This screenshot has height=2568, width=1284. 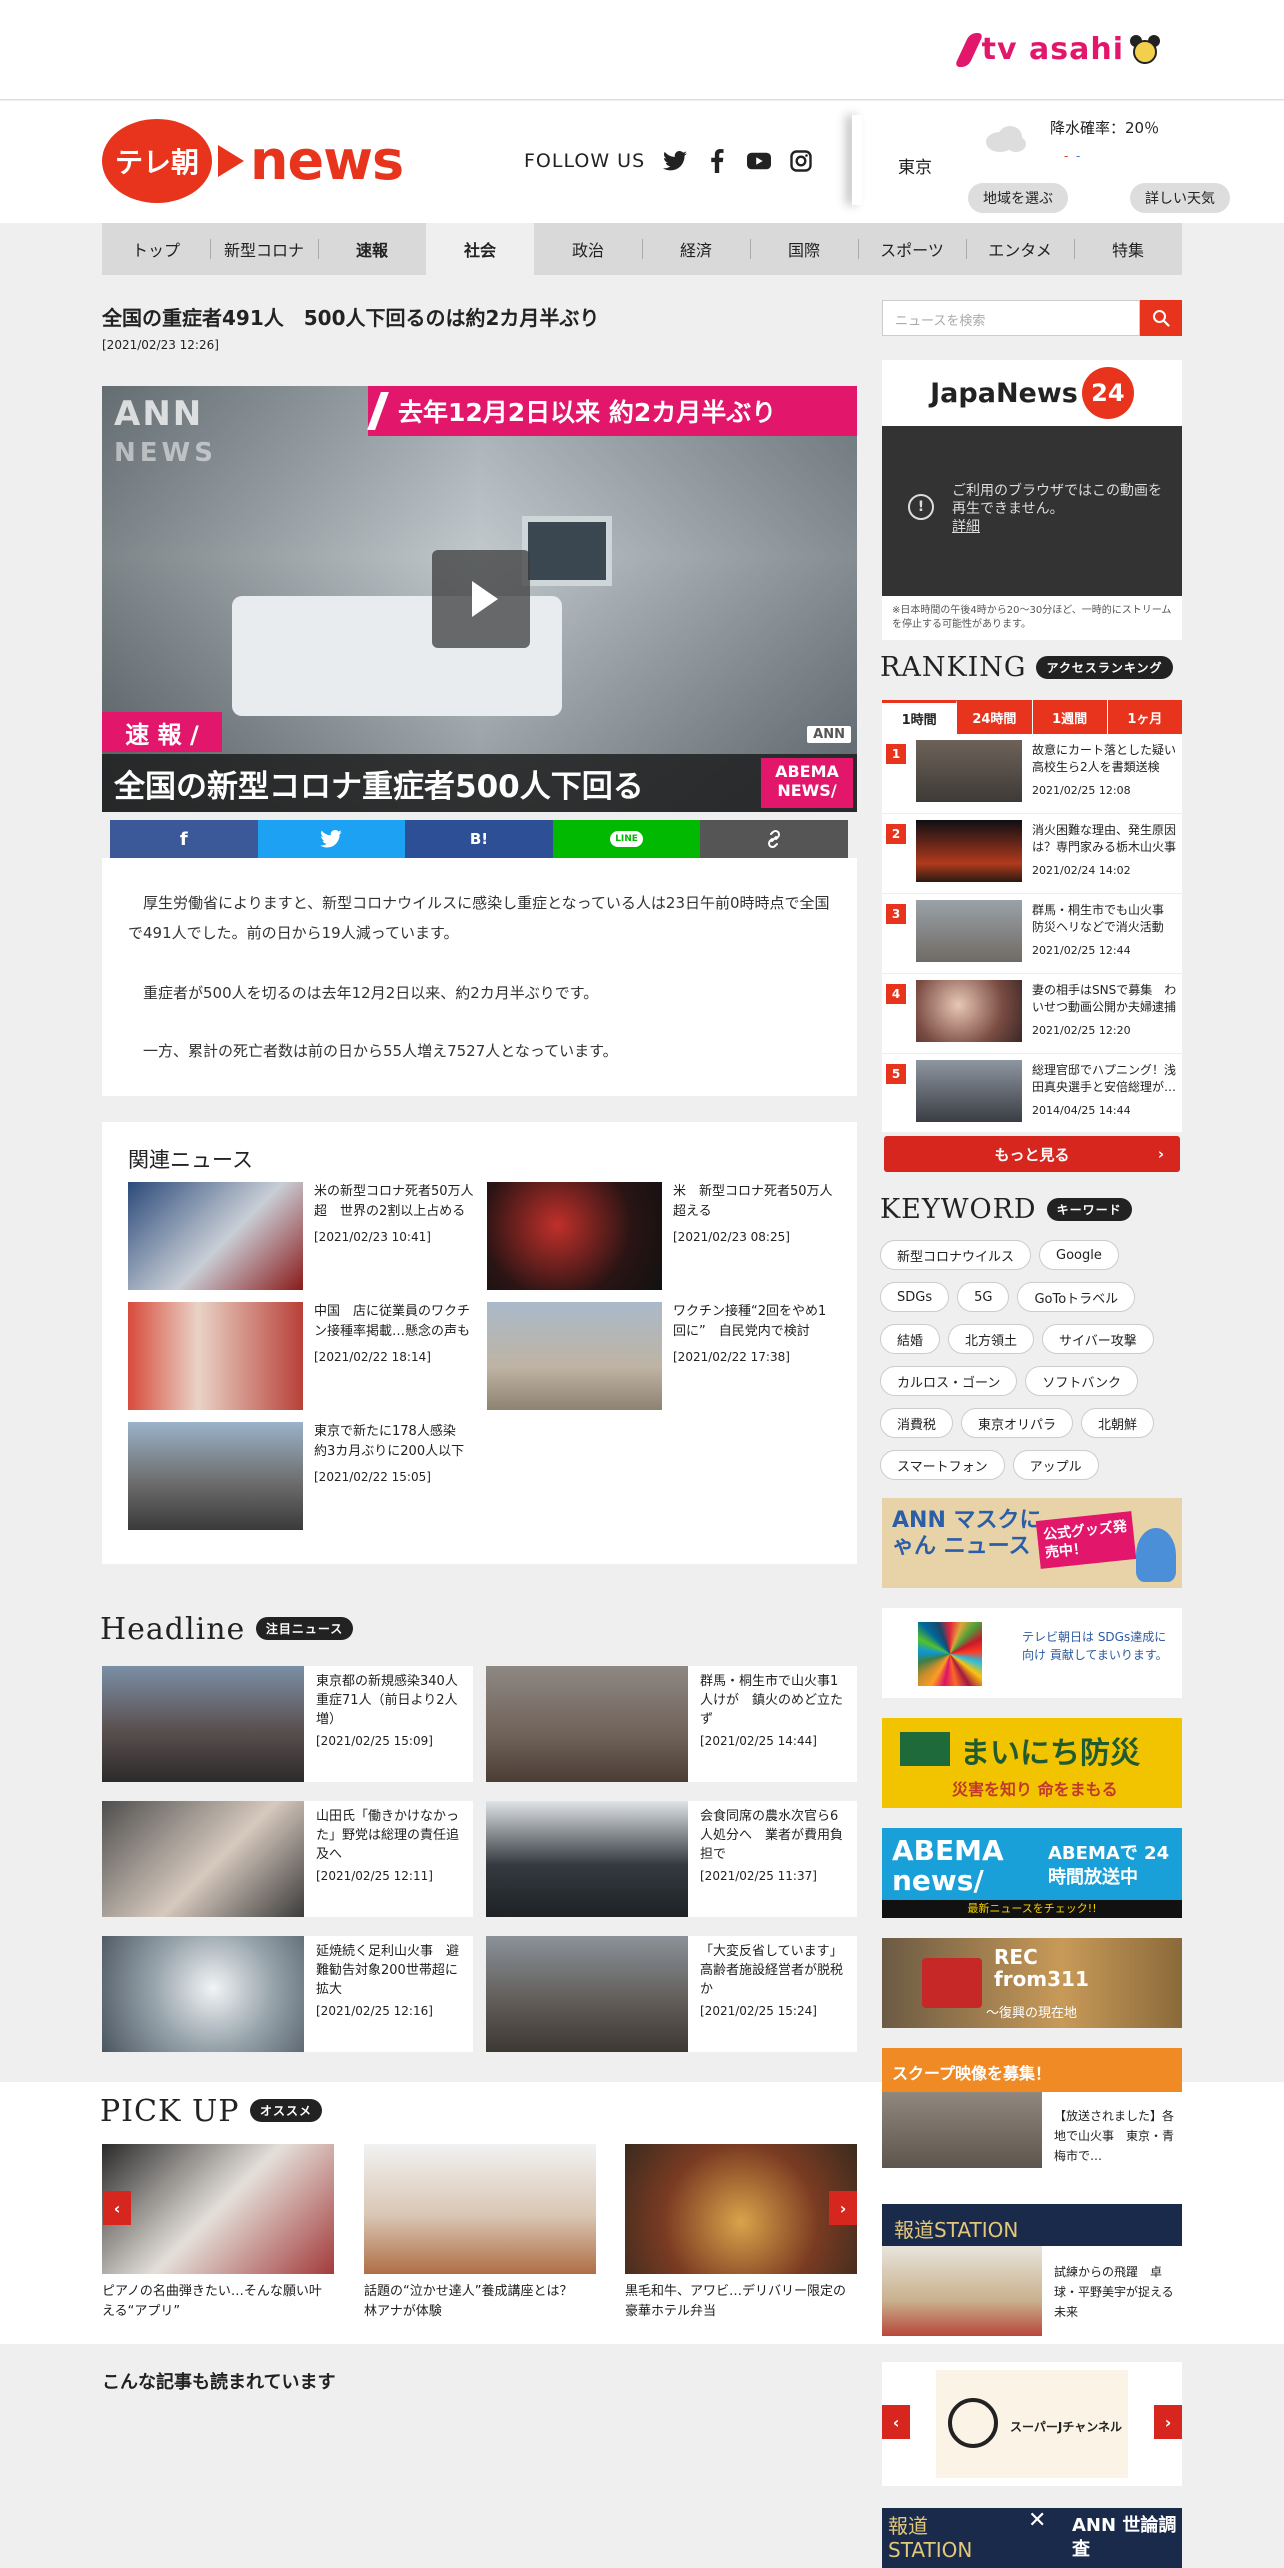 What do you see at coordinates (950, 1654) in the screenshot?
I see `sdgs-logo-icon` at bounding box center [950, 1654].